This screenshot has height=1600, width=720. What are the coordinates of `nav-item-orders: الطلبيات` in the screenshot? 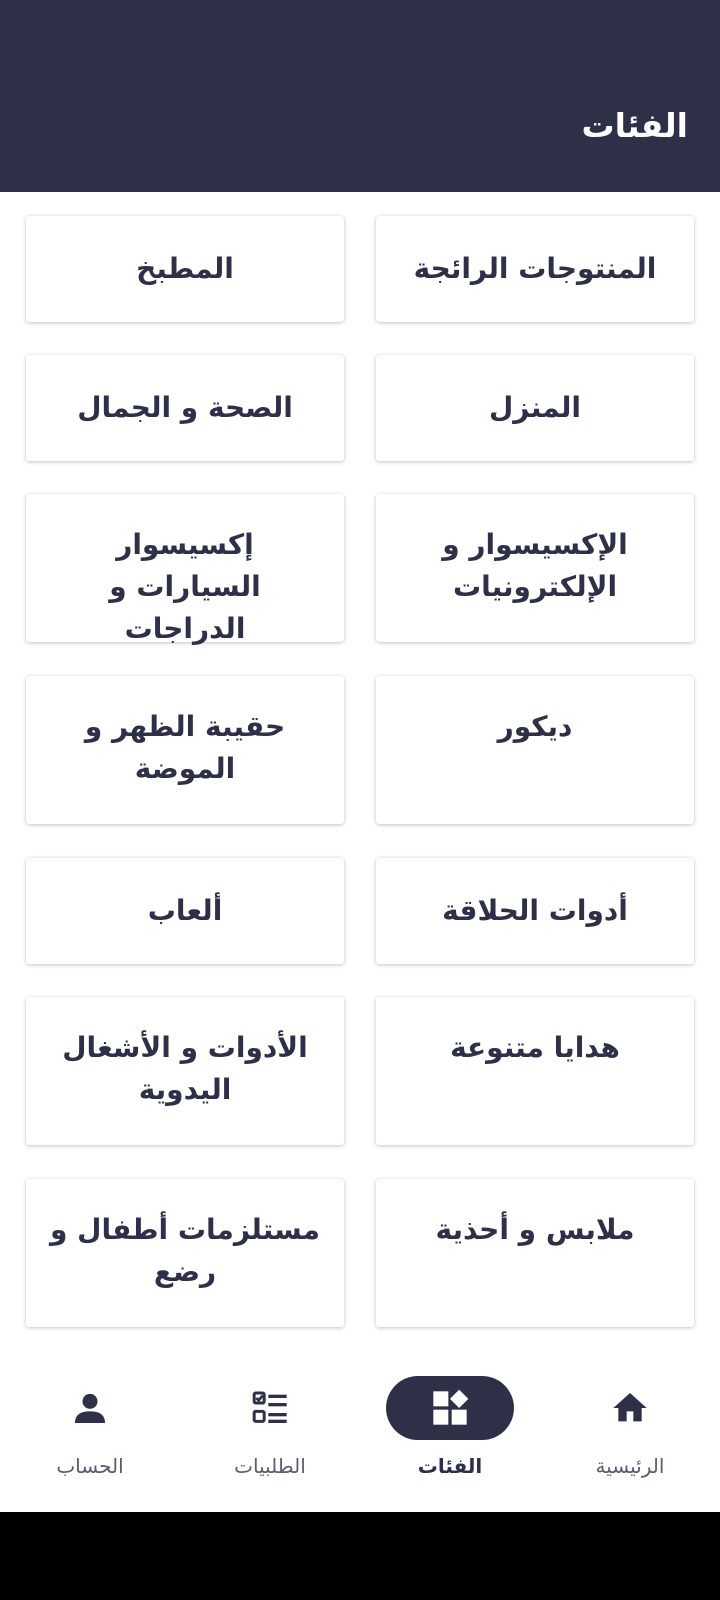 It's located at (270, 1433).